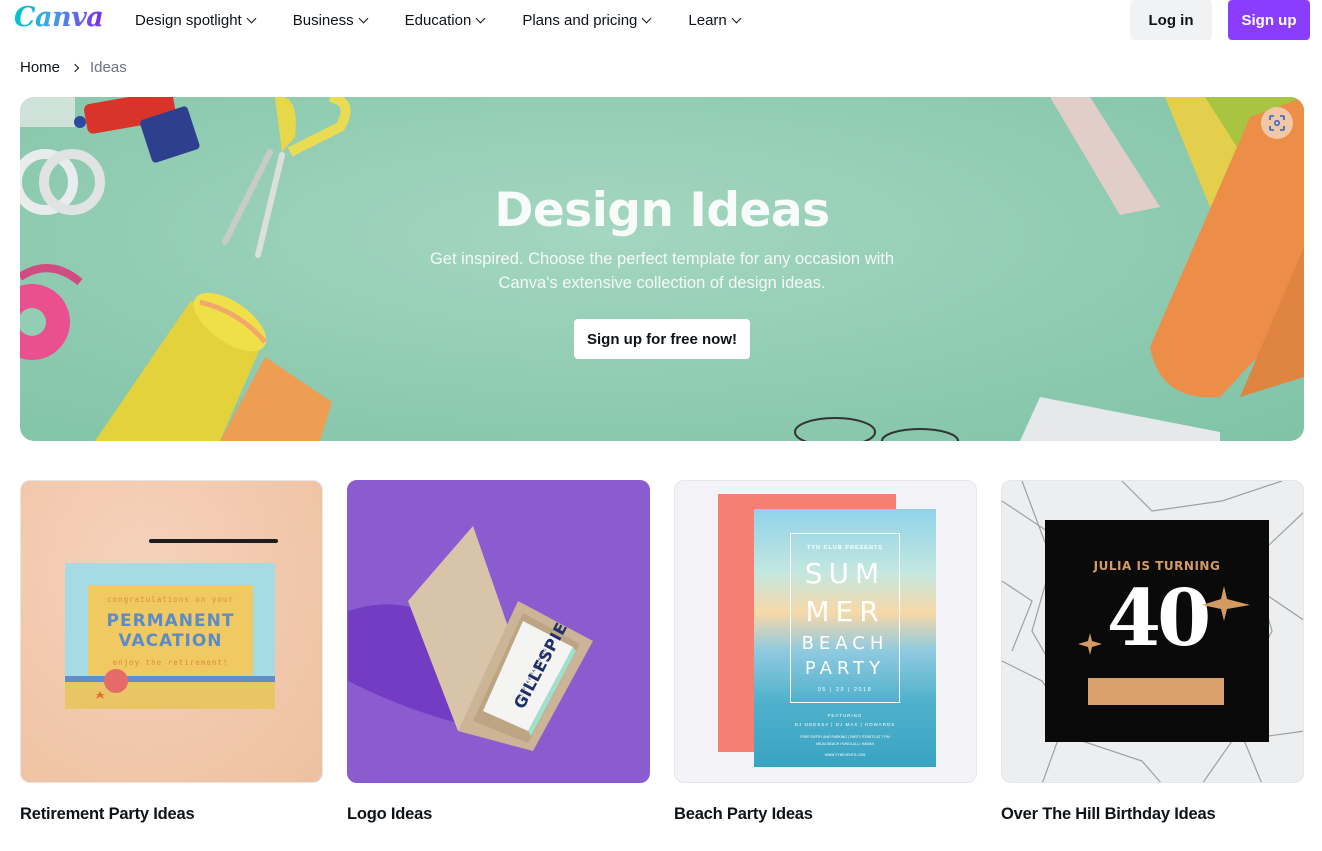 The height and width of the screenshot is (851, 1322). I want to click on nav-label: Business, so click(323, 20).